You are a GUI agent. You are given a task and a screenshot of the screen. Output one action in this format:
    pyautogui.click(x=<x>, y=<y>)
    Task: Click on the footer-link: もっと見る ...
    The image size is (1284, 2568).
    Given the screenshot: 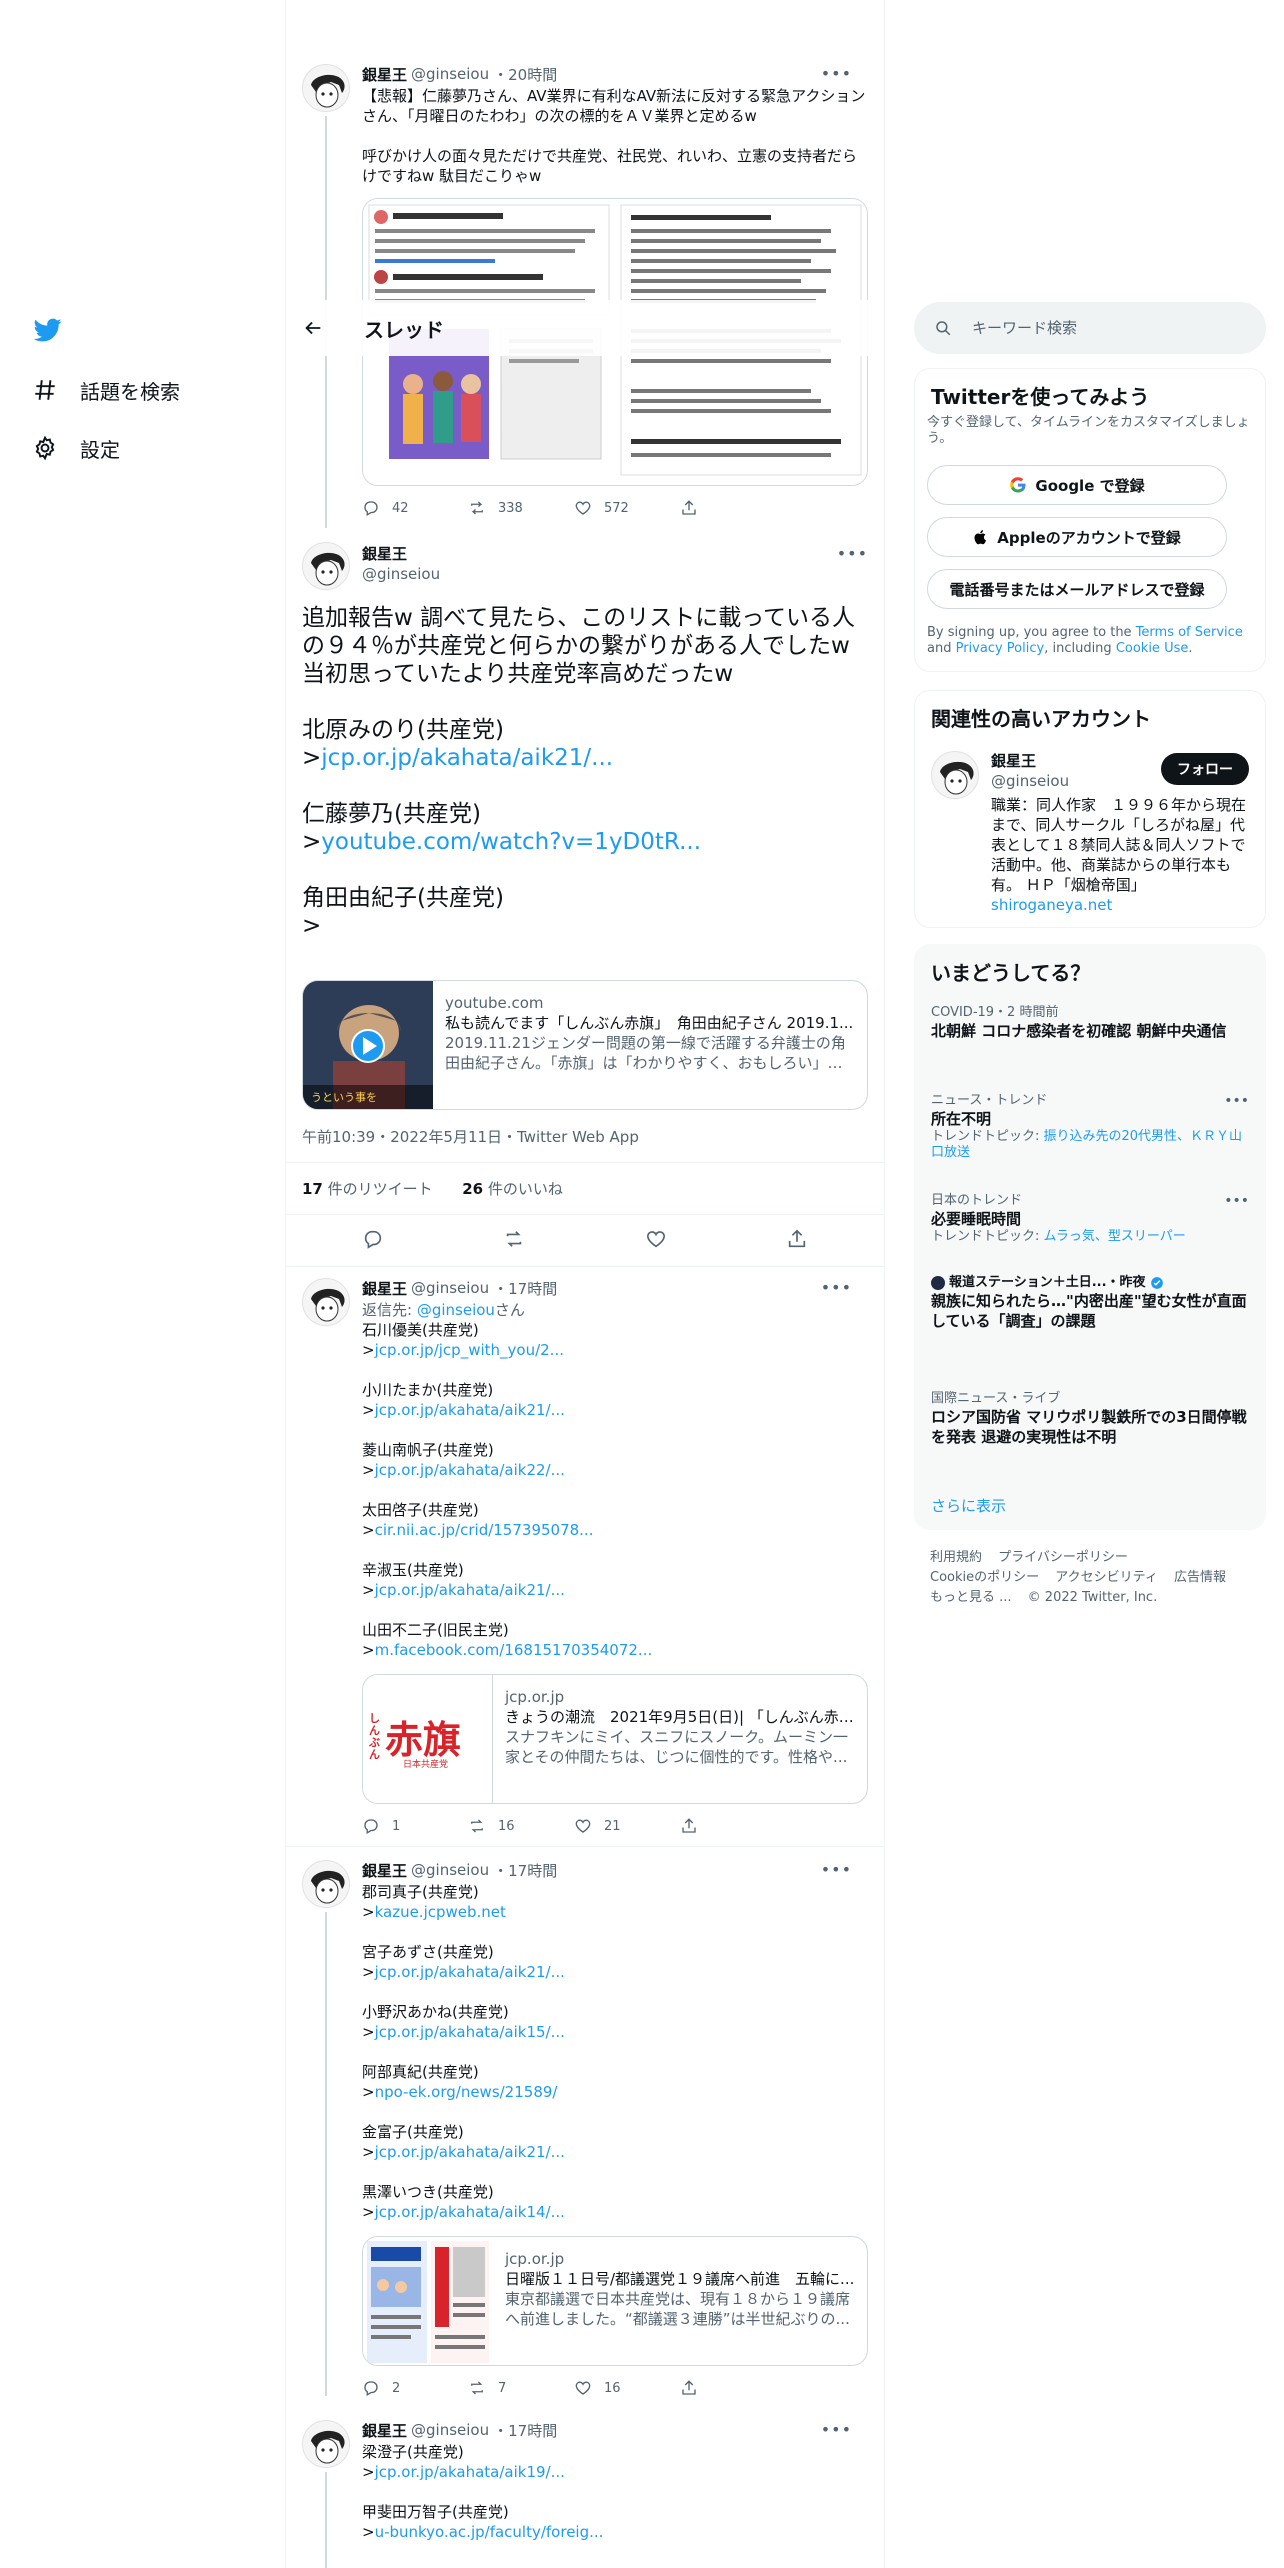 What is the action you would take?
    pyautogui.click(x=971, y=1597)
    